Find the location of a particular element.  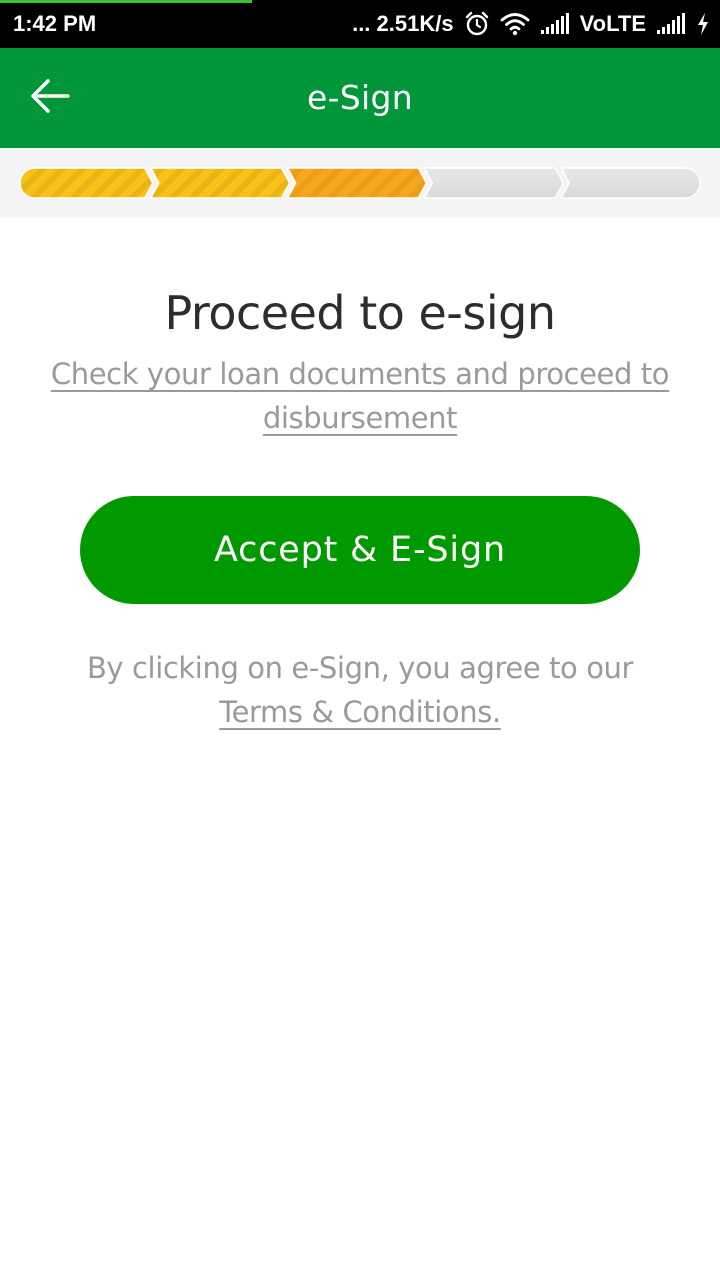

page-title: e-Sign is located at coordinates (360, 97).